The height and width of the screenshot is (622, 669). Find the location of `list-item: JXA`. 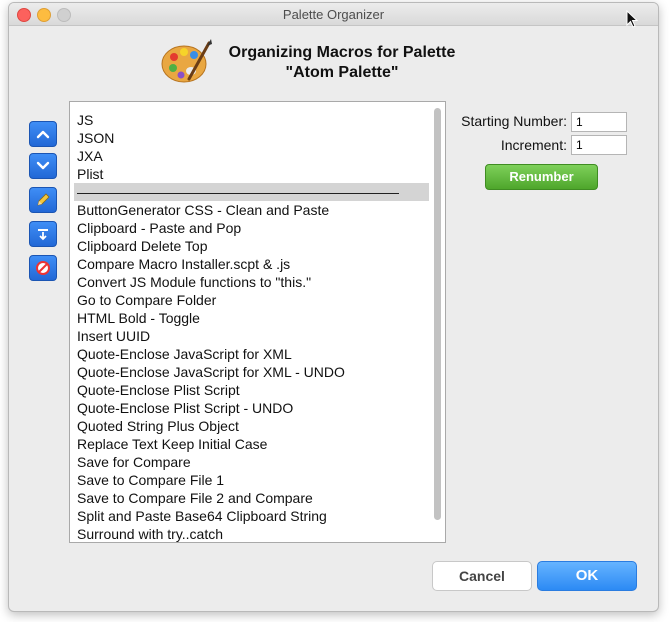

list-item: JXA is located at coordinates (90, 156).